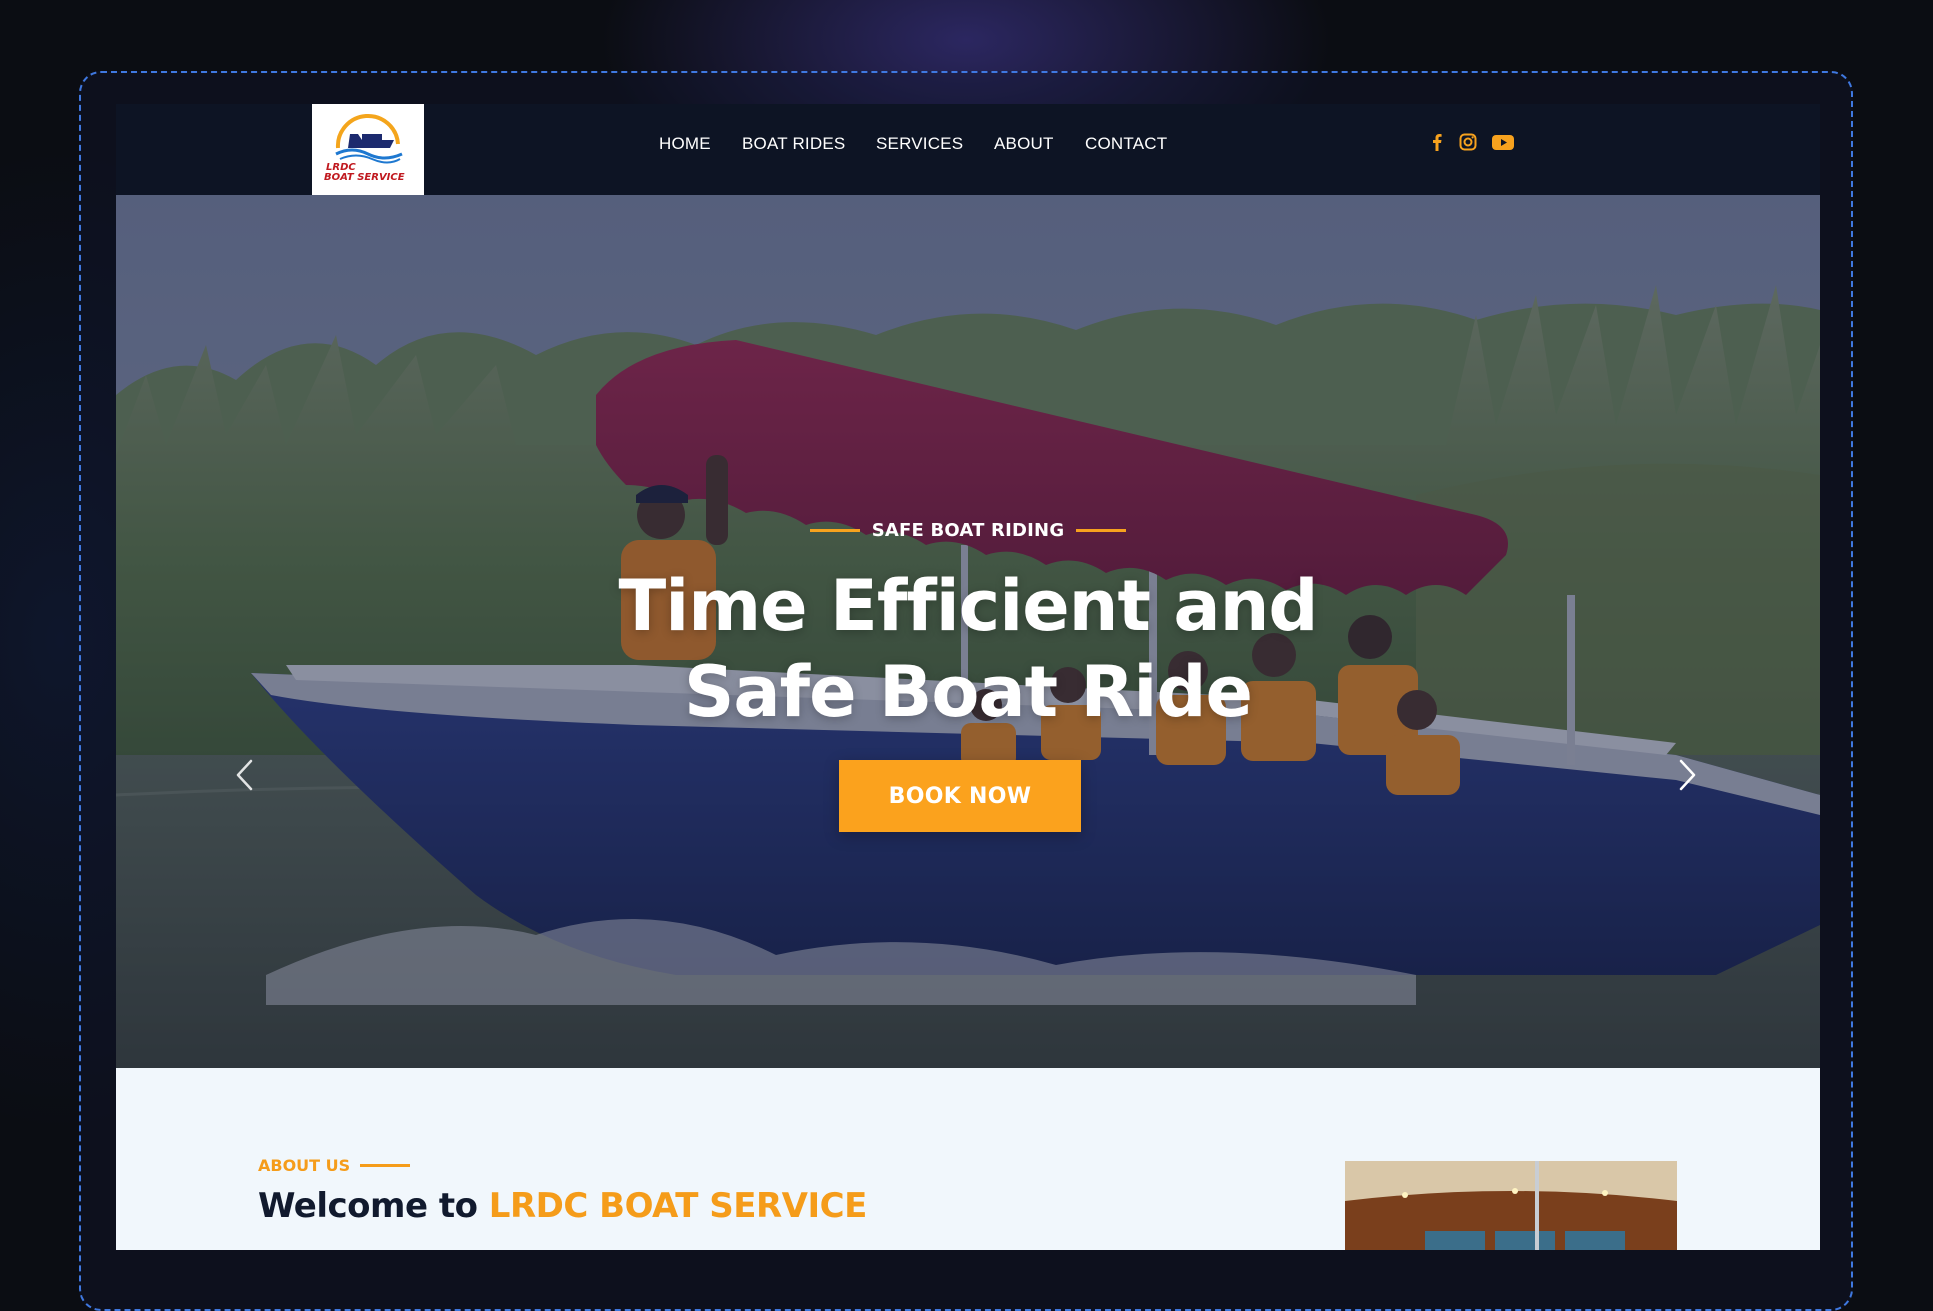  What do you see at coordinates (385, 1165) in the screenshot?
I see `about-tag-line` at bounding box center [385, 1165].